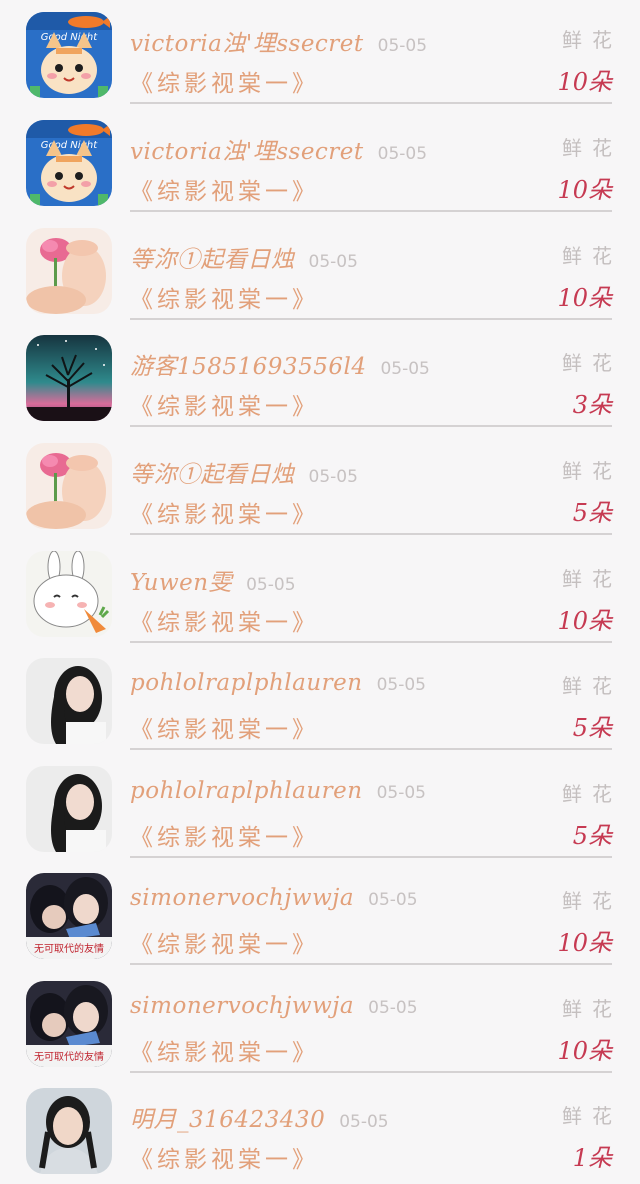 This screenshot has height=1184, width=640. I want to click on list-item: Yuwen雯 05-05 《综影视棠一》 鲜花 10朵, so click(320, 593).